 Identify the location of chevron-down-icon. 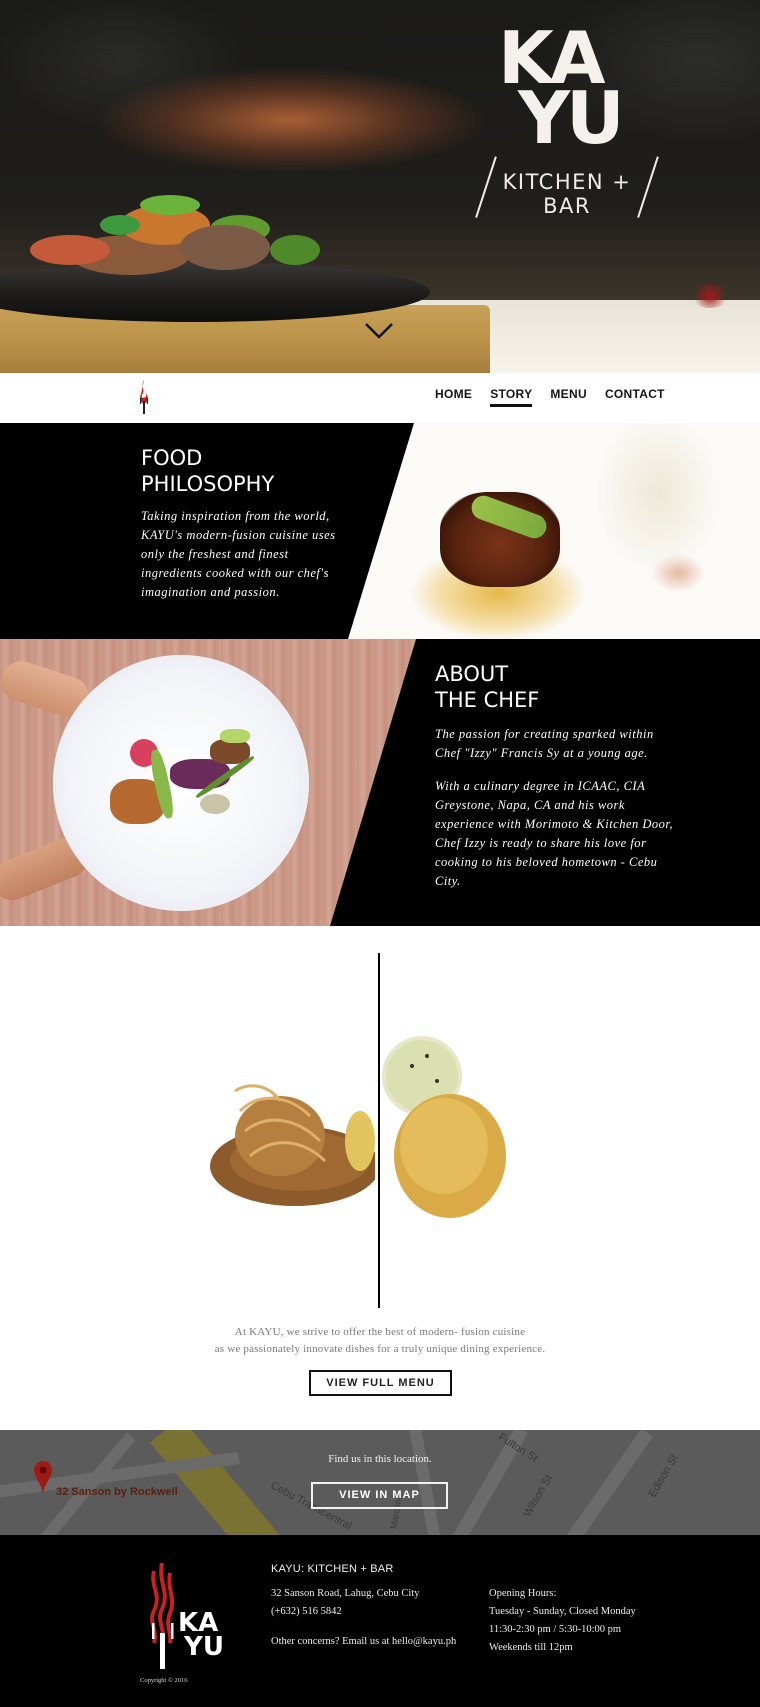
(379, 331).